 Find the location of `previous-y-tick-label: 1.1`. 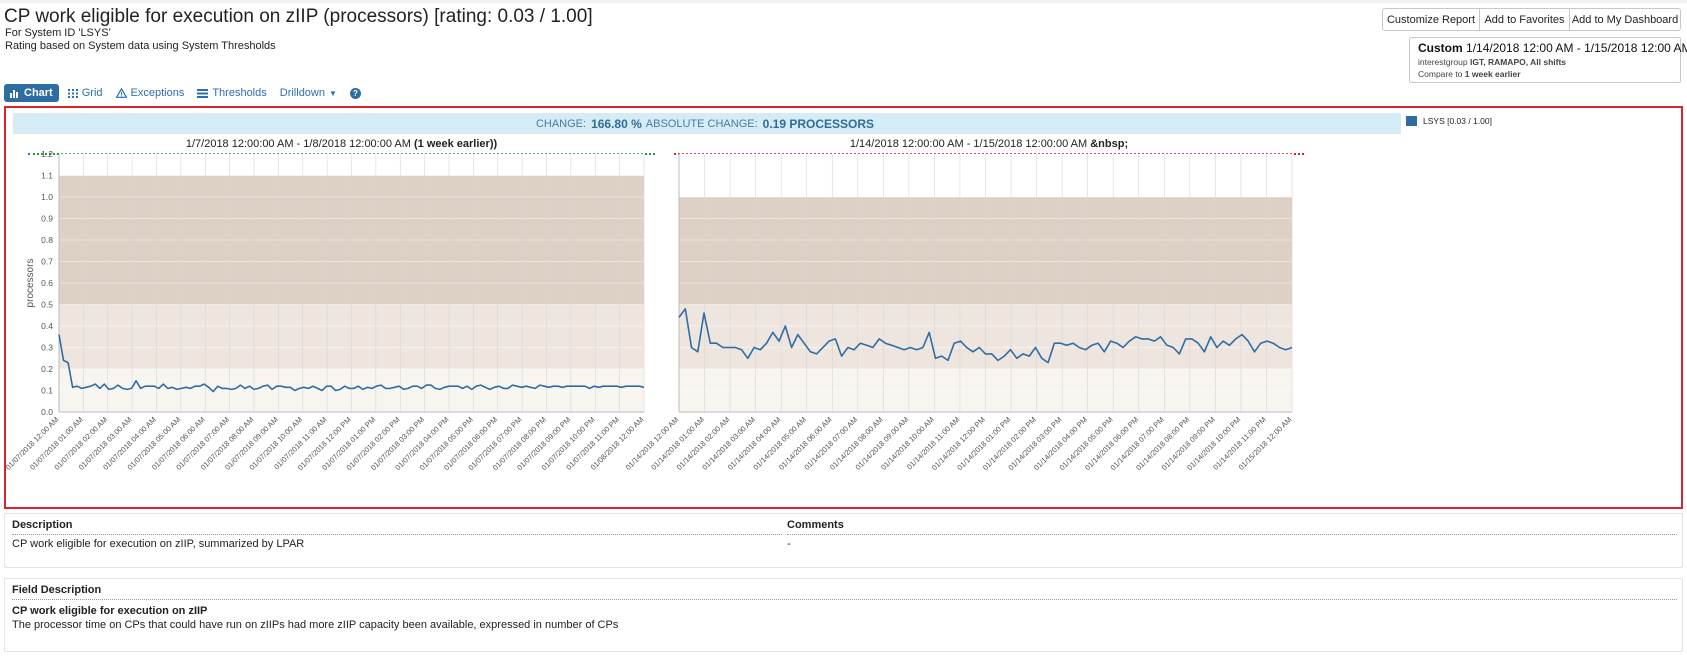

previous-y-tick-label: 1.1 is located at coordinates (47, 176).